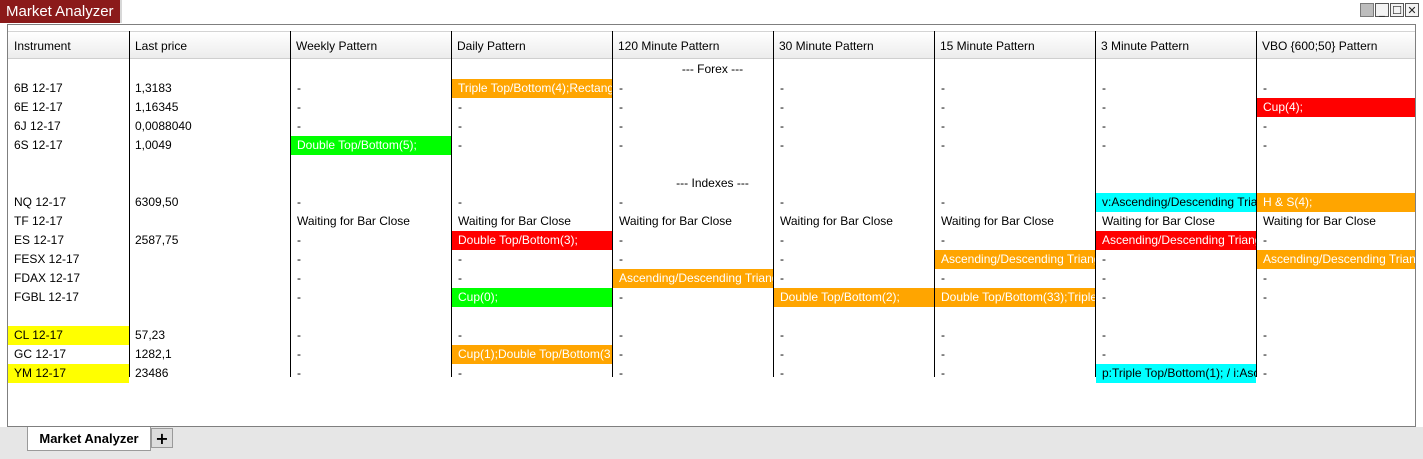 The width and height of the screenshot is (1423, 459). What do you see at coordinates (531, 45) in the screenshot?
I see `column-header-daily: Daily Pattern` at bounding box center [531, 45].